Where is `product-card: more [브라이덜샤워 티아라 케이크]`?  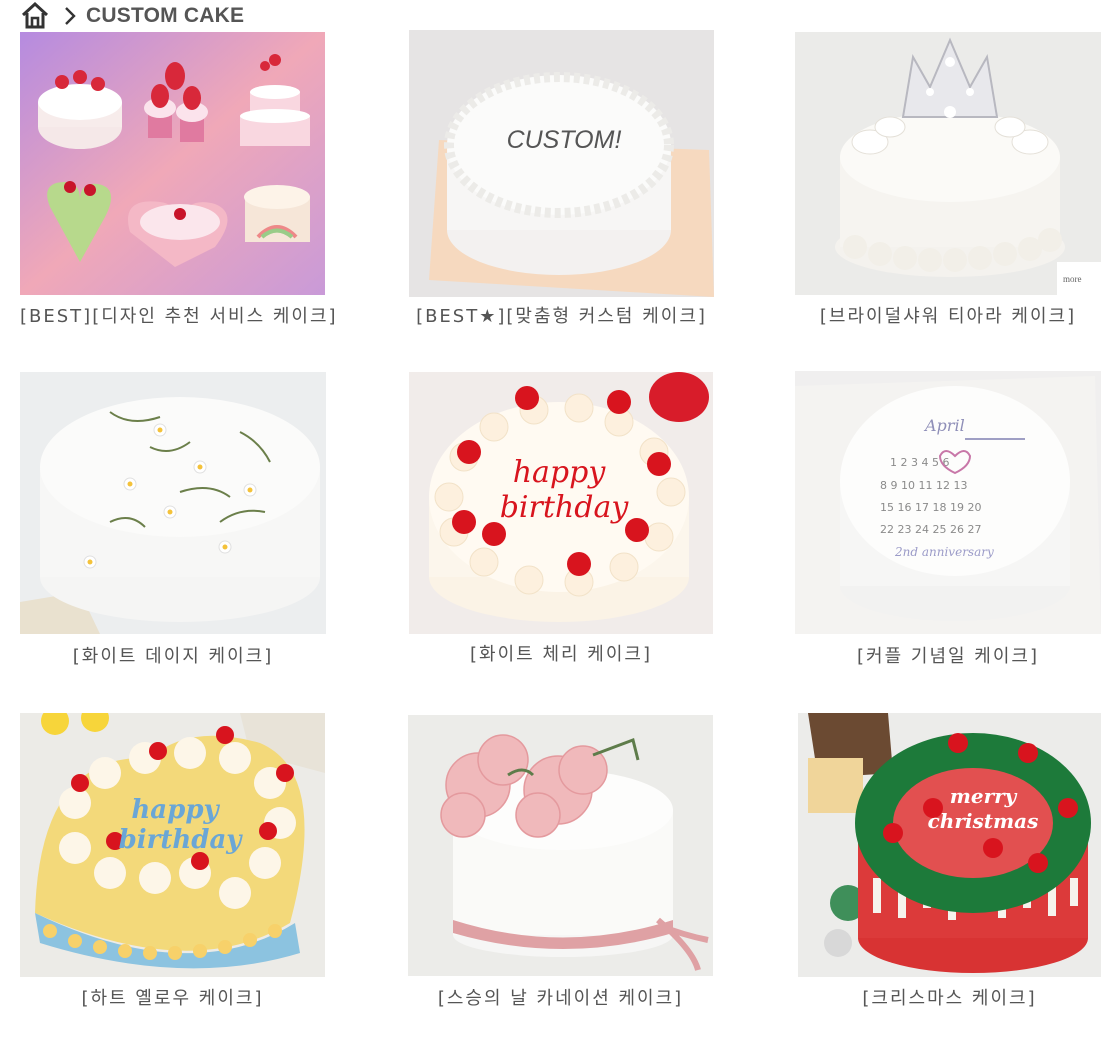 product-card: more [브라이덜샤워 티아라 케이크] is located at coordinates (948, 182).